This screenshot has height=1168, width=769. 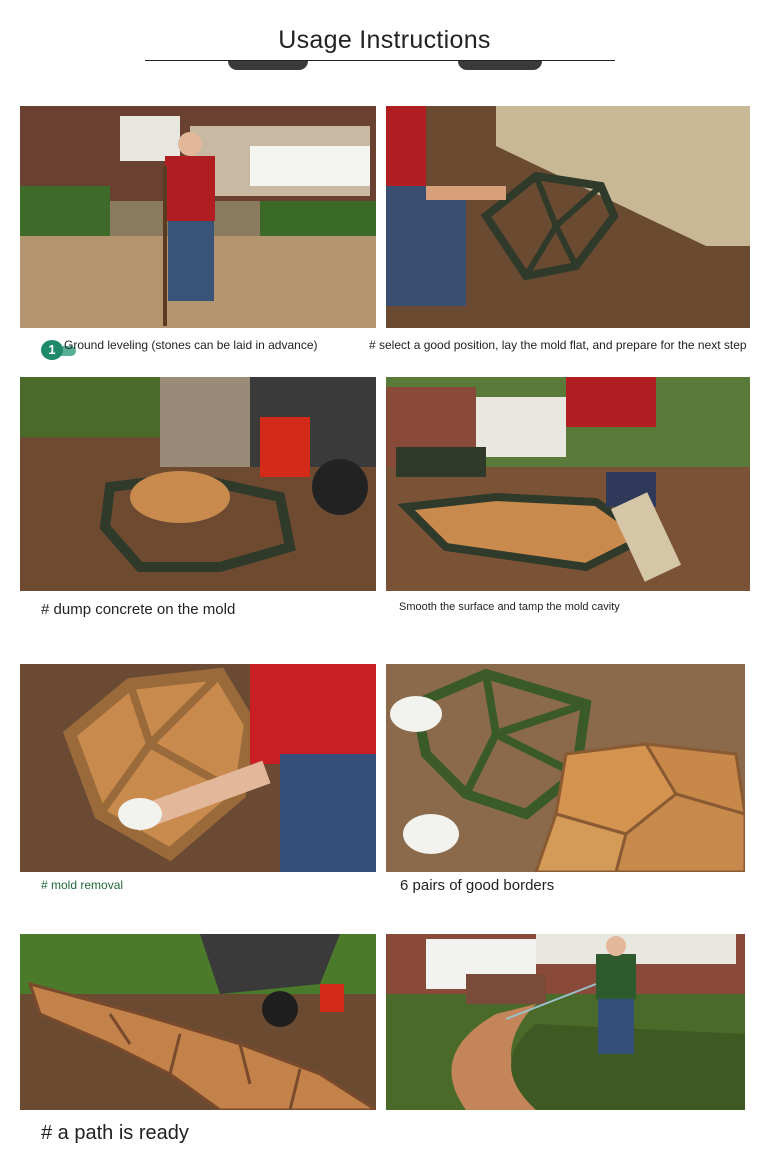 What do you see at coordinates (384, 40) in the screenshot?
I see `page-title: Usage Instructions` at bounding box center [384, 40].